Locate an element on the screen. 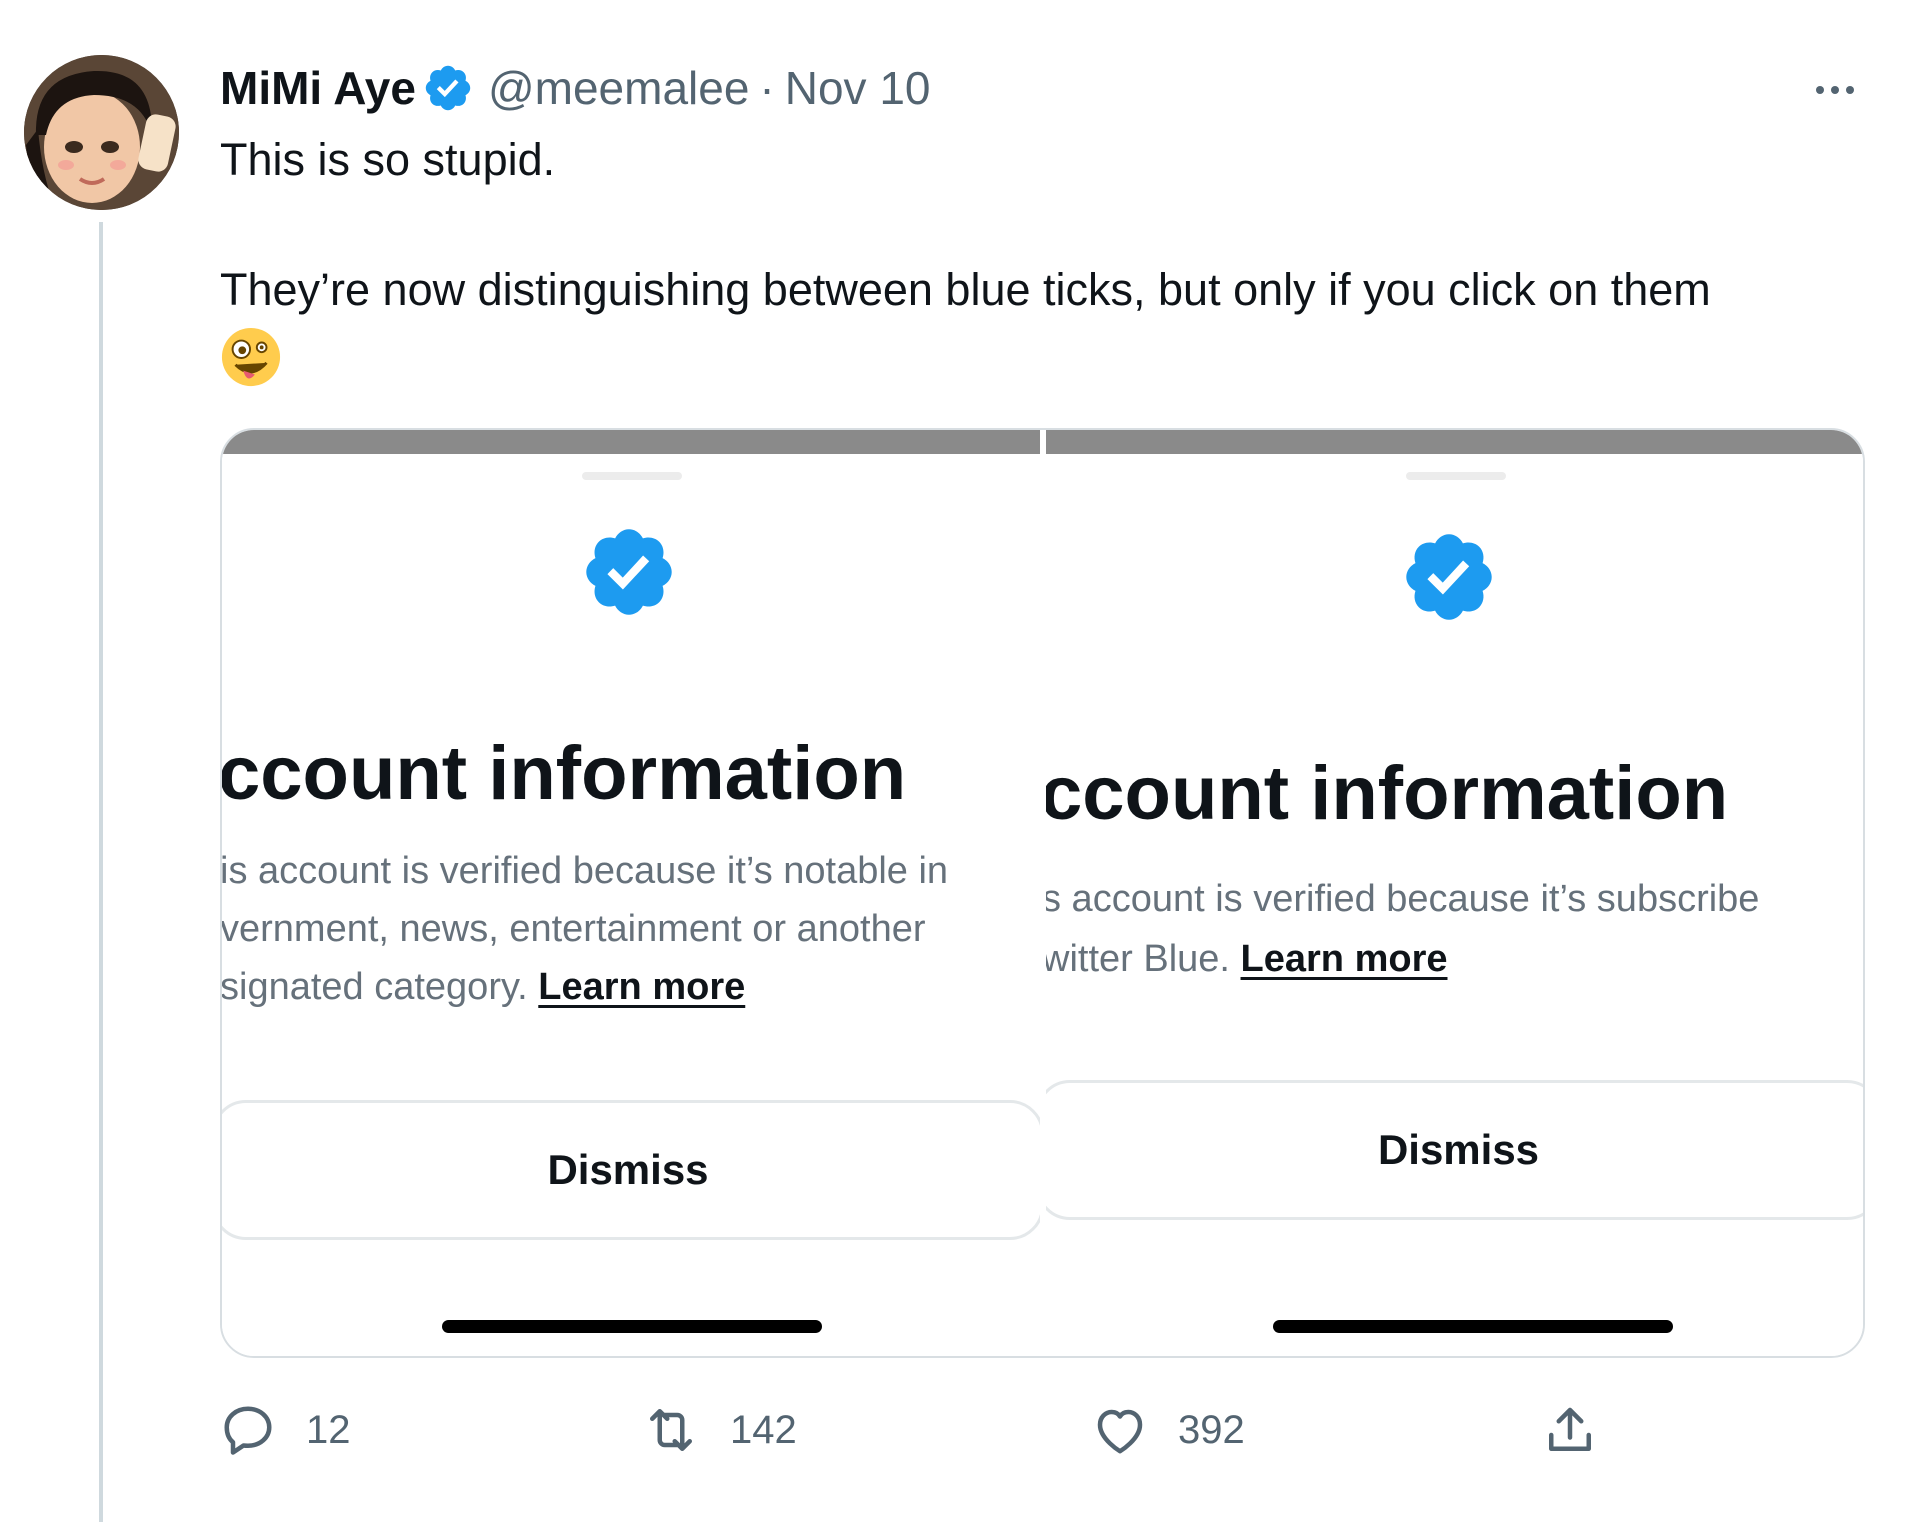 The height and width of the screenshot is (1529, 1920). tweet-header: MiMi Aye @meemalee · Nov 10 is located at coordinates (575, 88).